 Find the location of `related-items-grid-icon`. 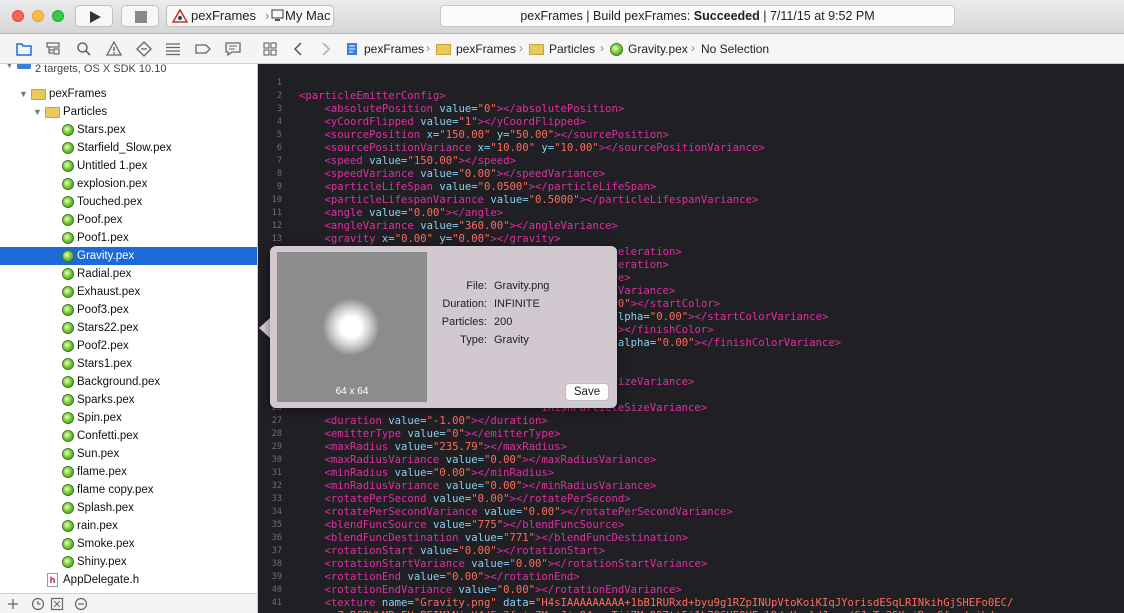

related-items-grid-icon is located at coordinates (270, 49).